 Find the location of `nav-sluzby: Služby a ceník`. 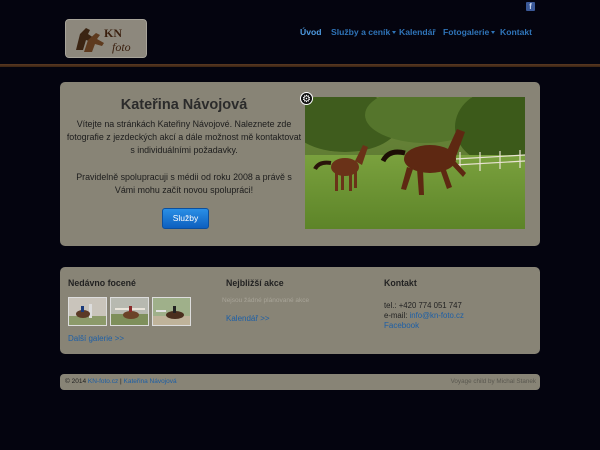

nav-sluzby: Služby a ceník is located at coordinates (364, 32).